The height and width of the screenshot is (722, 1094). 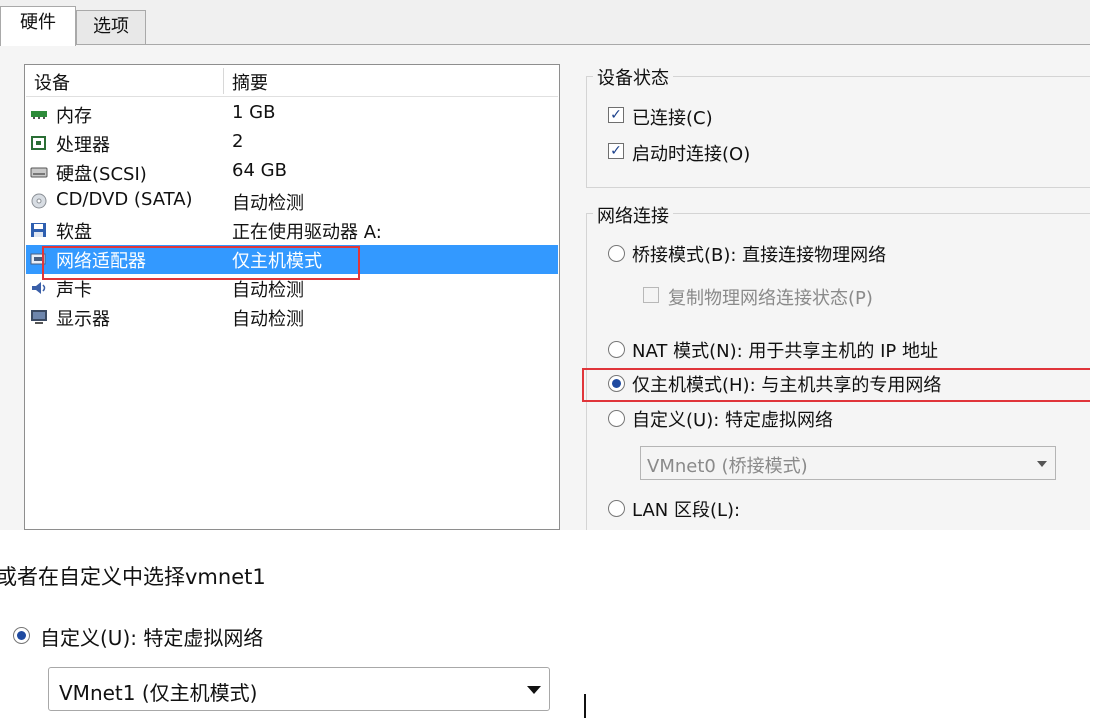 What do you see at coordinates (151, 636) in the screenshot?
I see `example-custom-label: 自定义(U): 特定虚拟网络` at bounding box center [151, 636].